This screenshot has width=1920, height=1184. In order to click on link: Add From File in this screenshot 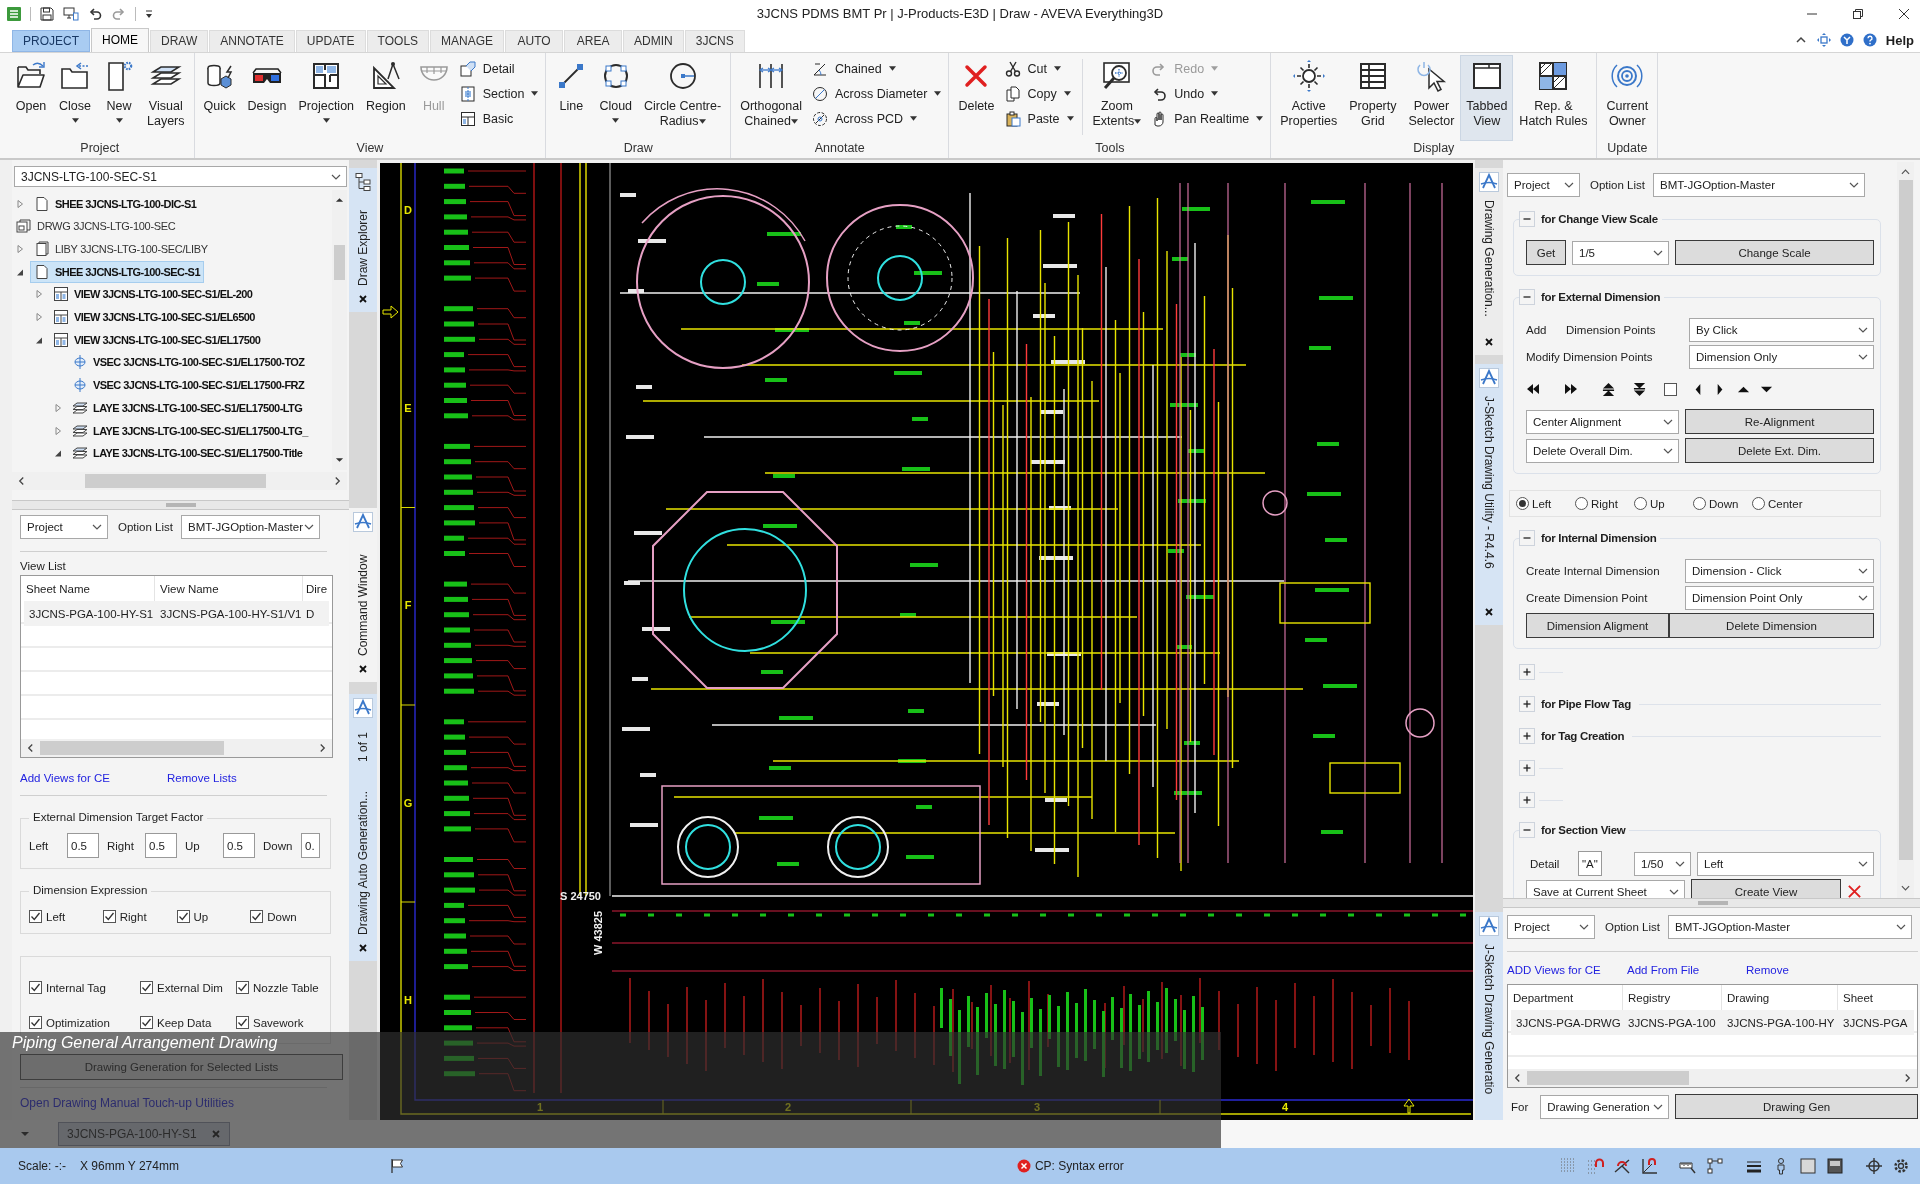, I will do `click(1686, 970)`.